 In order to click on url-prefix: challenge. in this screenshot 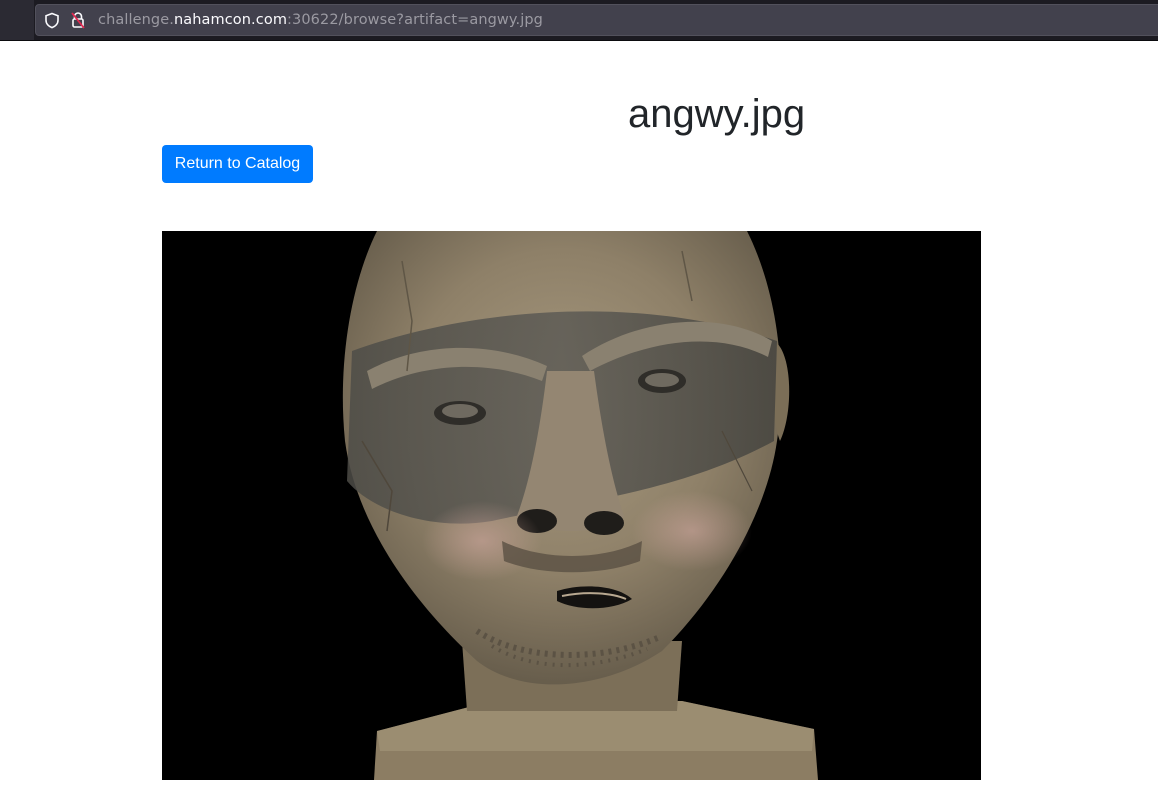, I will do `click(136, 20)`.